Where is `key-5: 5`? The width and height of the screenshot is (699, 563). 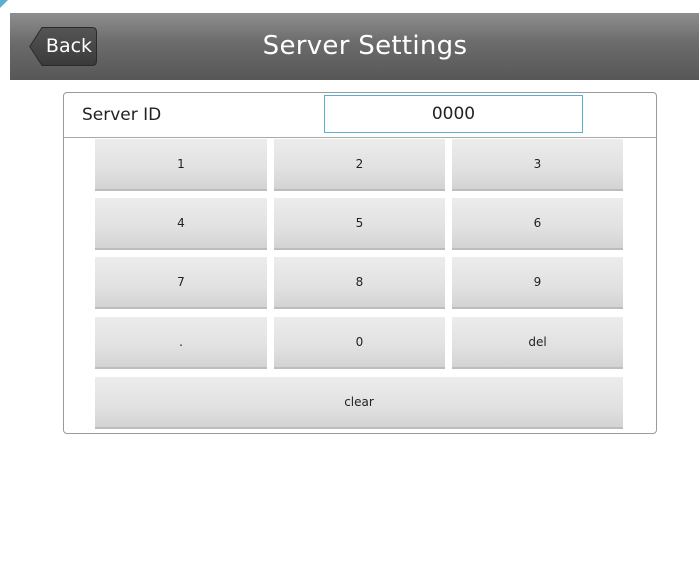
key-5: 5 is located at coordinates (359, 224).